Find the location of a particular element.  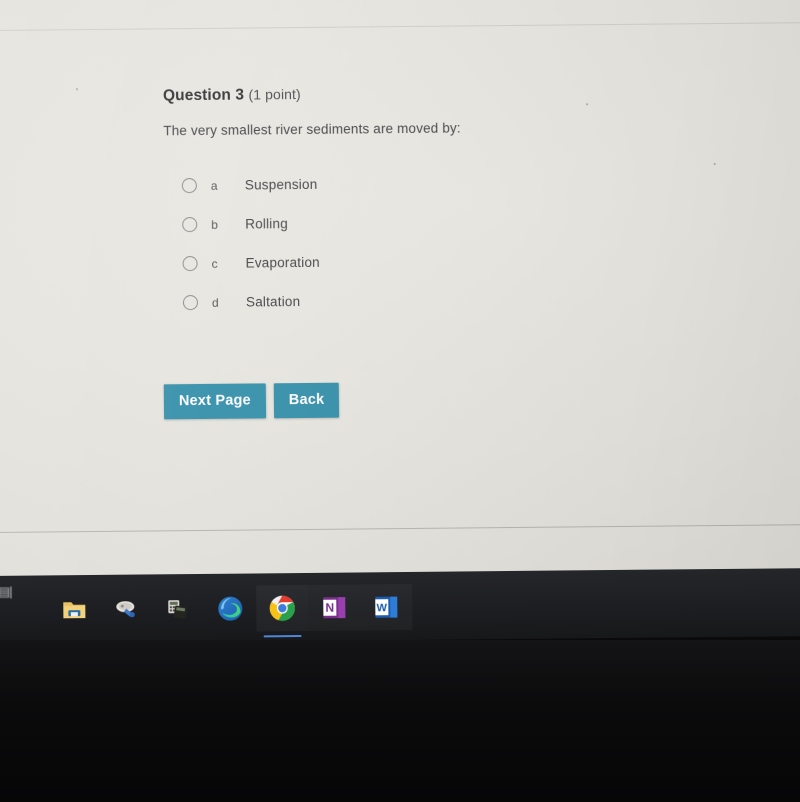

calculator-icon is located at coordinates (177, 609).